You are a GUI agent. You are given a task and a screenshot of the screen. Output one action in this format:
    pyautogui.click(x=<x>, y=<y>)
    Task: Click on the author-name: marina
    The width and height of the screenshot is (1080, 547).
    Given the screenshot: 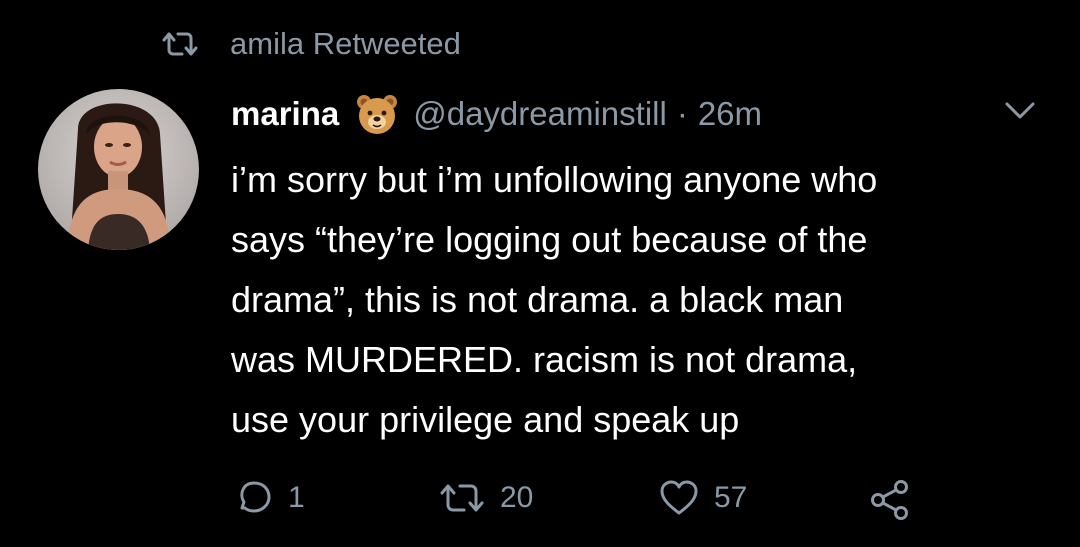 What is the action you would take?
    pyautogui.click(x=285, y=114)
    